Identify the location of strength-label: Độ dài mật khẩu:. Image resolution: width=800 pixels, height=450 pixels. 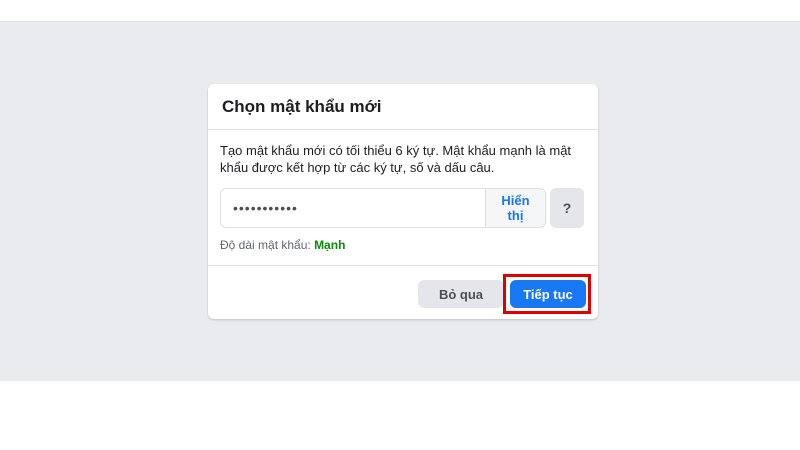
(265, 245).